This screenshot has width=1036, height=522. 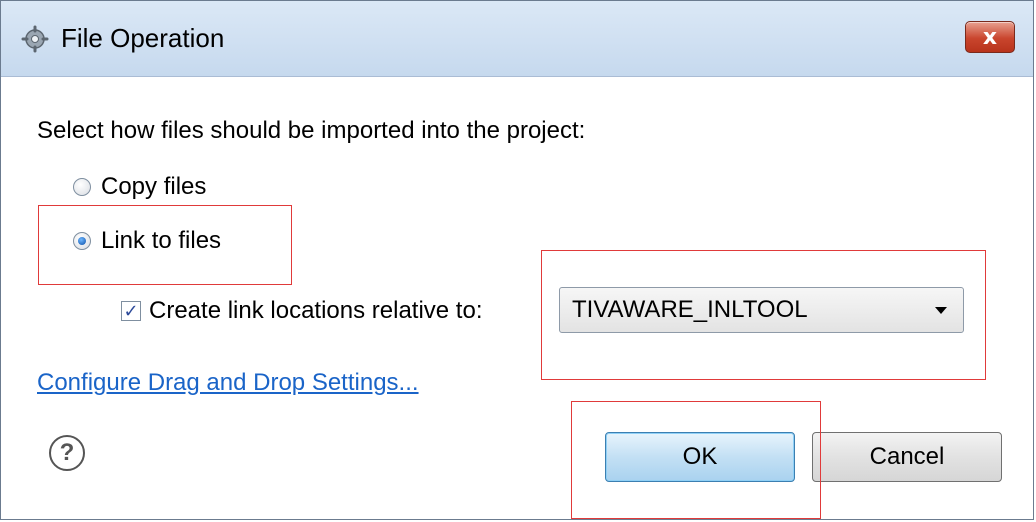 I want to click on chevron-down-icon, so click(x=941, y=310).